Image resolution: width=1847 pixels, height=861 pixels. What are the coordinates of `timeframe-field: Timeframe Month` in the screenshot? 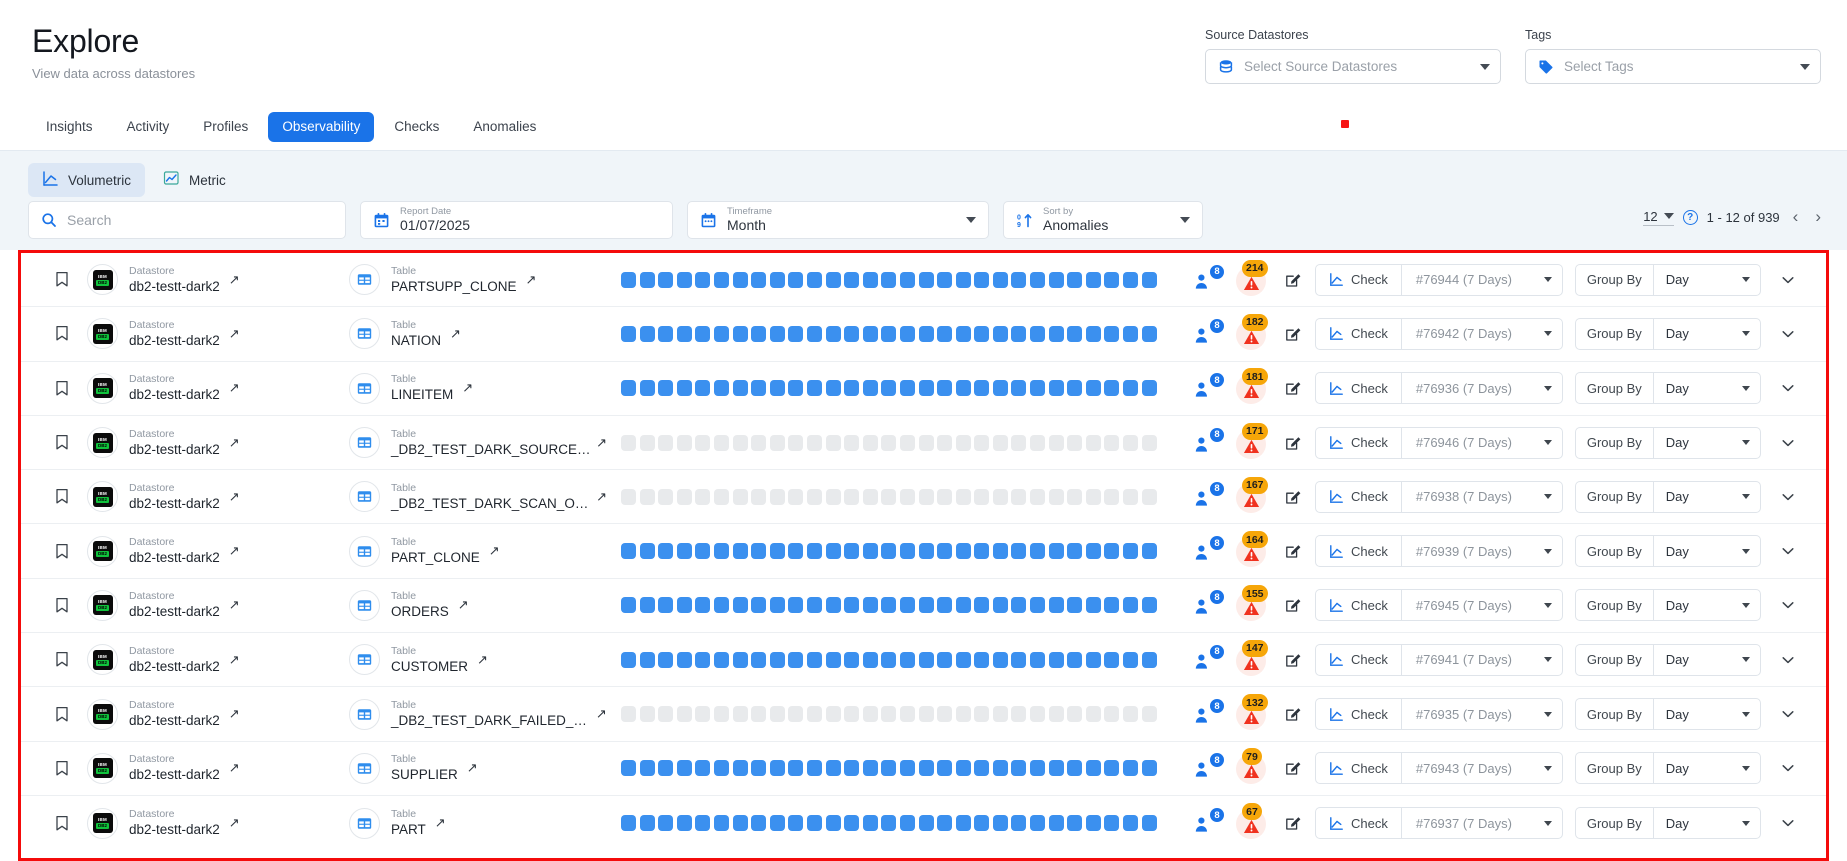 It's located at (838, 220).